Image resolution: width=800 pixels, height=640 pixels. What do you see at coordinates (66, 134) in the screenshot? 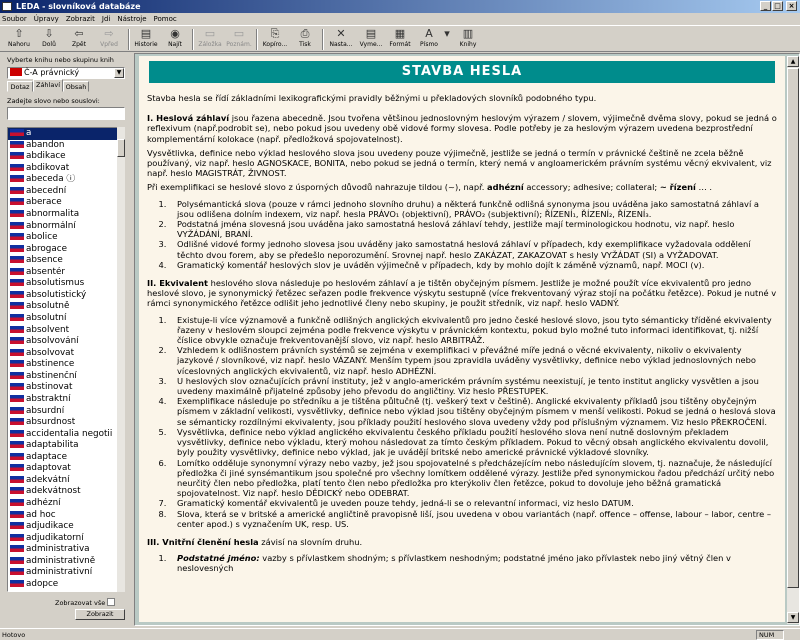
I see `list-item: a` at bounding box center [66, 134].